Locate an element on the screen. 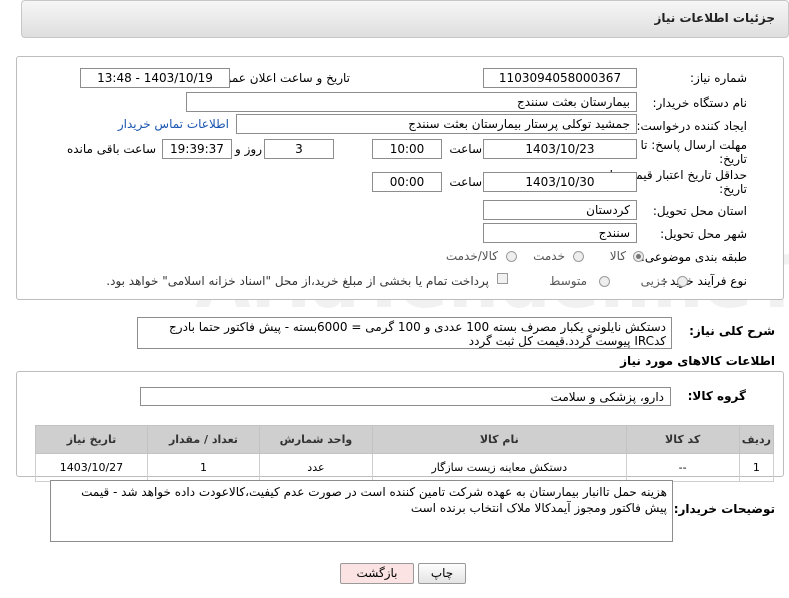 This screenshot has width=789, height=598. category-radio-goods is located at coordinates (638, 256).